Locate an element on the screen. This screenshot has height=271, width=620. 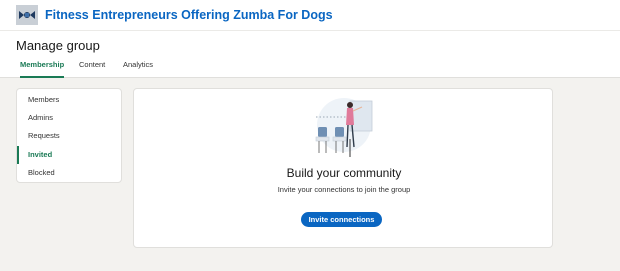
community-illustration is located at coordinates (345, 130).